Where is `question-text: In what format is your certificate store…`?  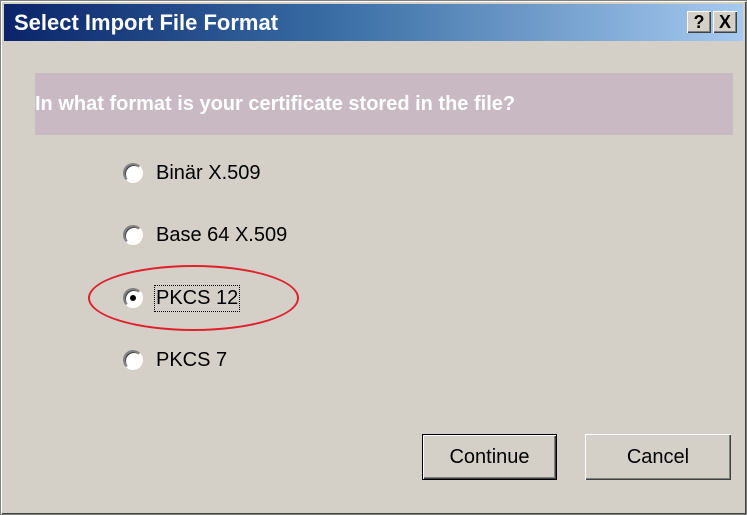
question-text: In what format is your certificate store… is located at coordinates (275, 104).